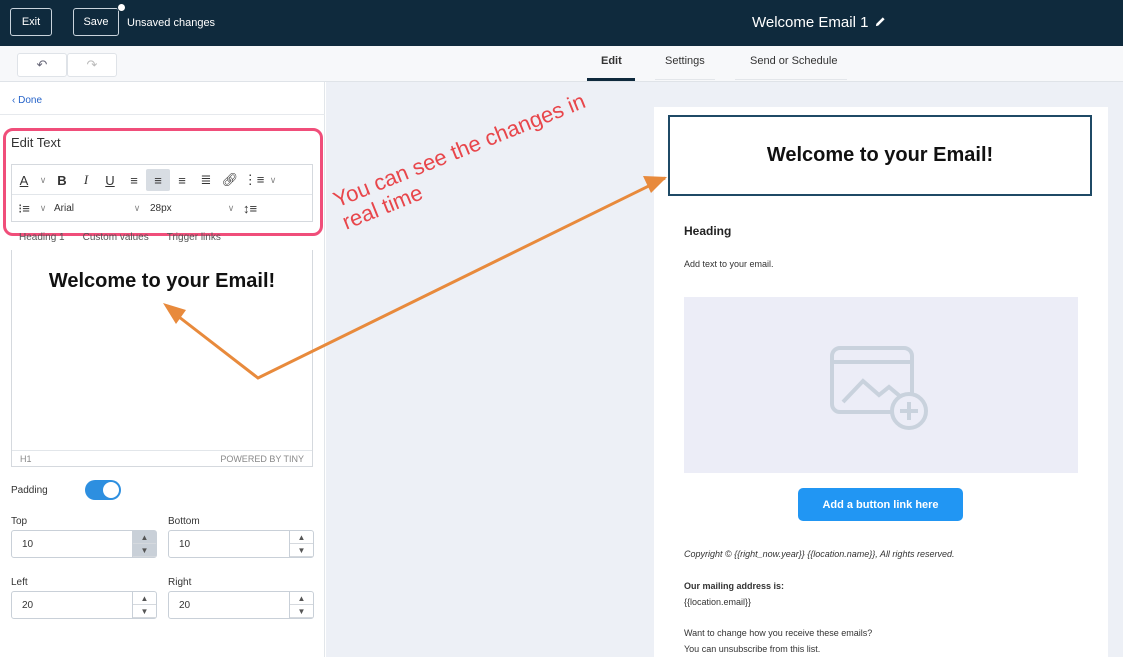  What do you see at coordinates (185, 605) in the screenshot?
I see `padding-right-value: 20` at bounding box center [185, 605].